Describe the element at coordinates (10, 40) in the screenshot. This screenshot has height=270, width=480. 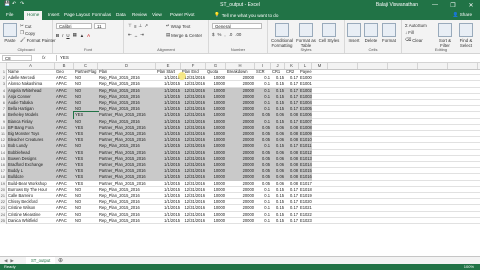
I see `paste-label: Paste` at that location.